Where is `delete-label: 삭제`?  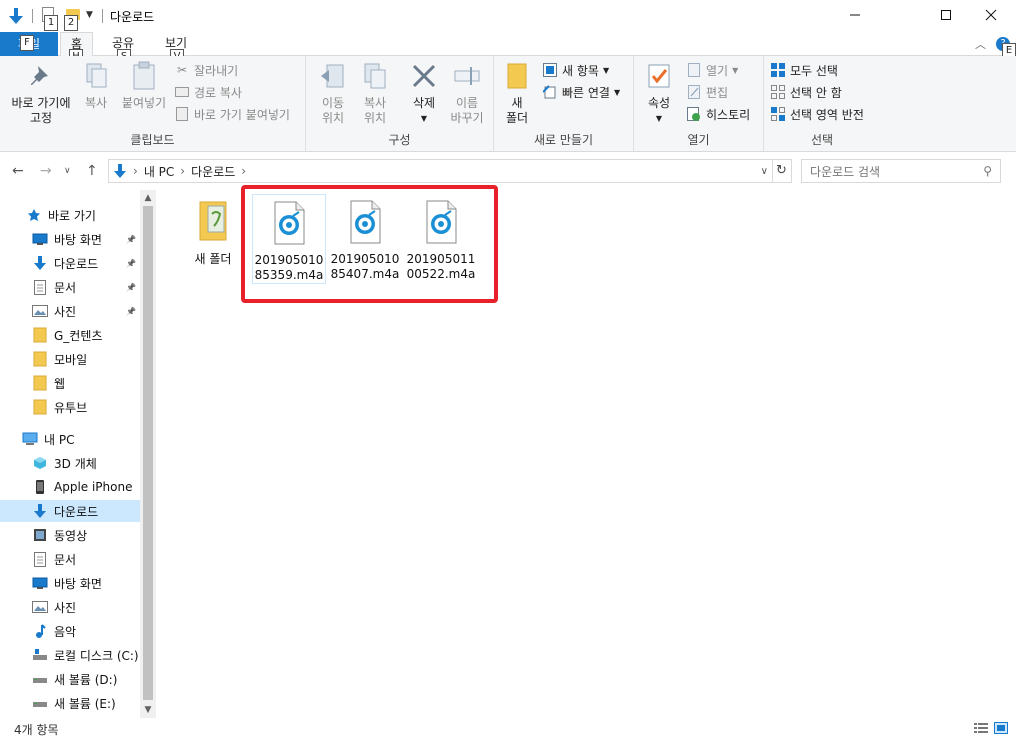
delete-label: 삭제 is located at coordinates (424, 103).